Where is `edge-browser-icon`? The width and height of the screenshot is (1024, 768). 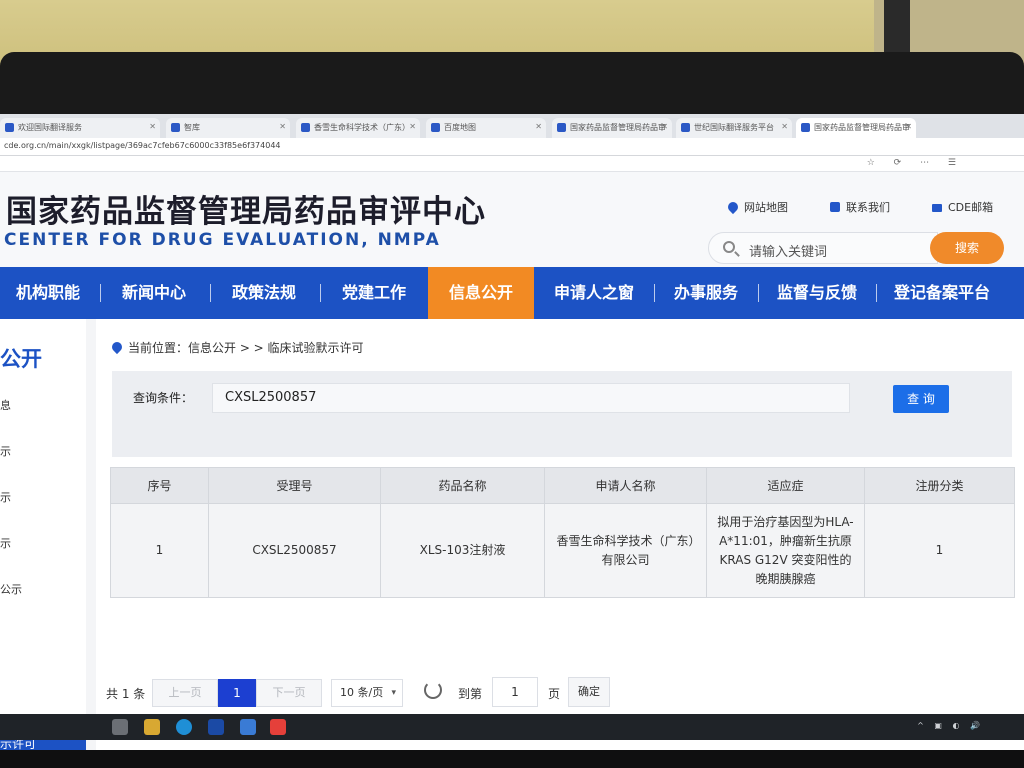
edge-browser-icon is located at coordinates (184, 727).